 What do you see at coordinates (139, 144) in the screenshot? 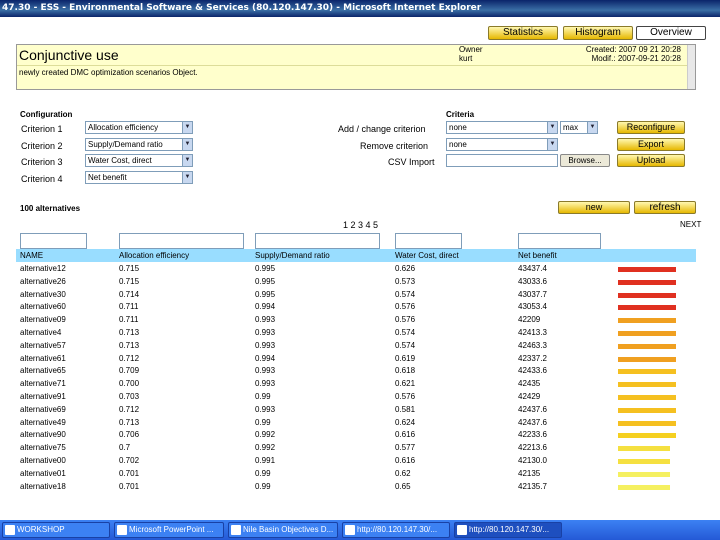
I see `criterion-2-select: Supply/Demand ratio ▼` at bounding box center [139, 144].